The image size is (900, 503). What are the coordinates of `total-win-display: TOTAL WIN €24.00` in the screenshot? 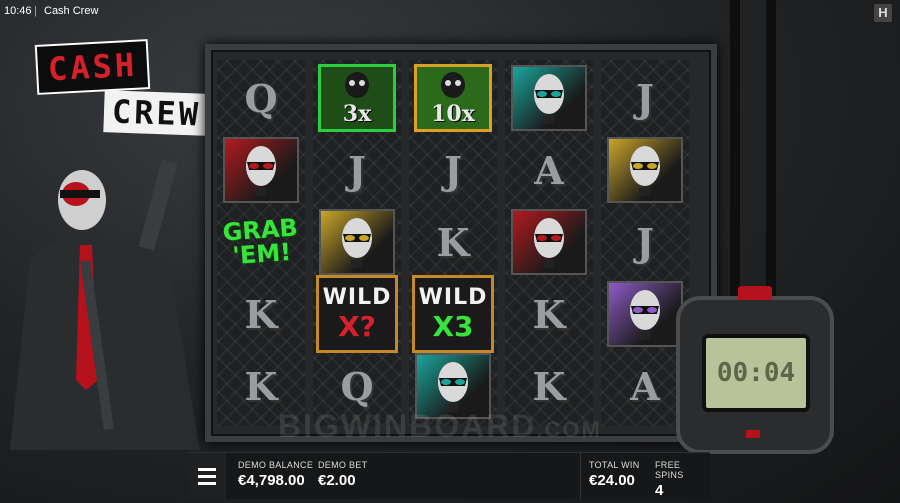 It's located at (614, 474).